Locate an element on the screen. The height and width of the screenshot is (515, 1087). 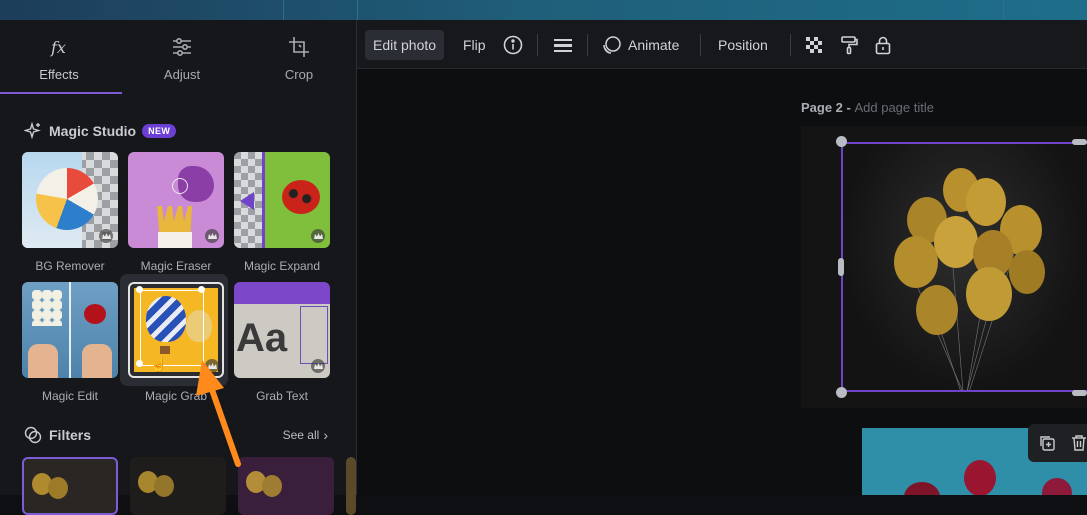
bg-remover-label: BG Remover is located at coordinates (70, 266).